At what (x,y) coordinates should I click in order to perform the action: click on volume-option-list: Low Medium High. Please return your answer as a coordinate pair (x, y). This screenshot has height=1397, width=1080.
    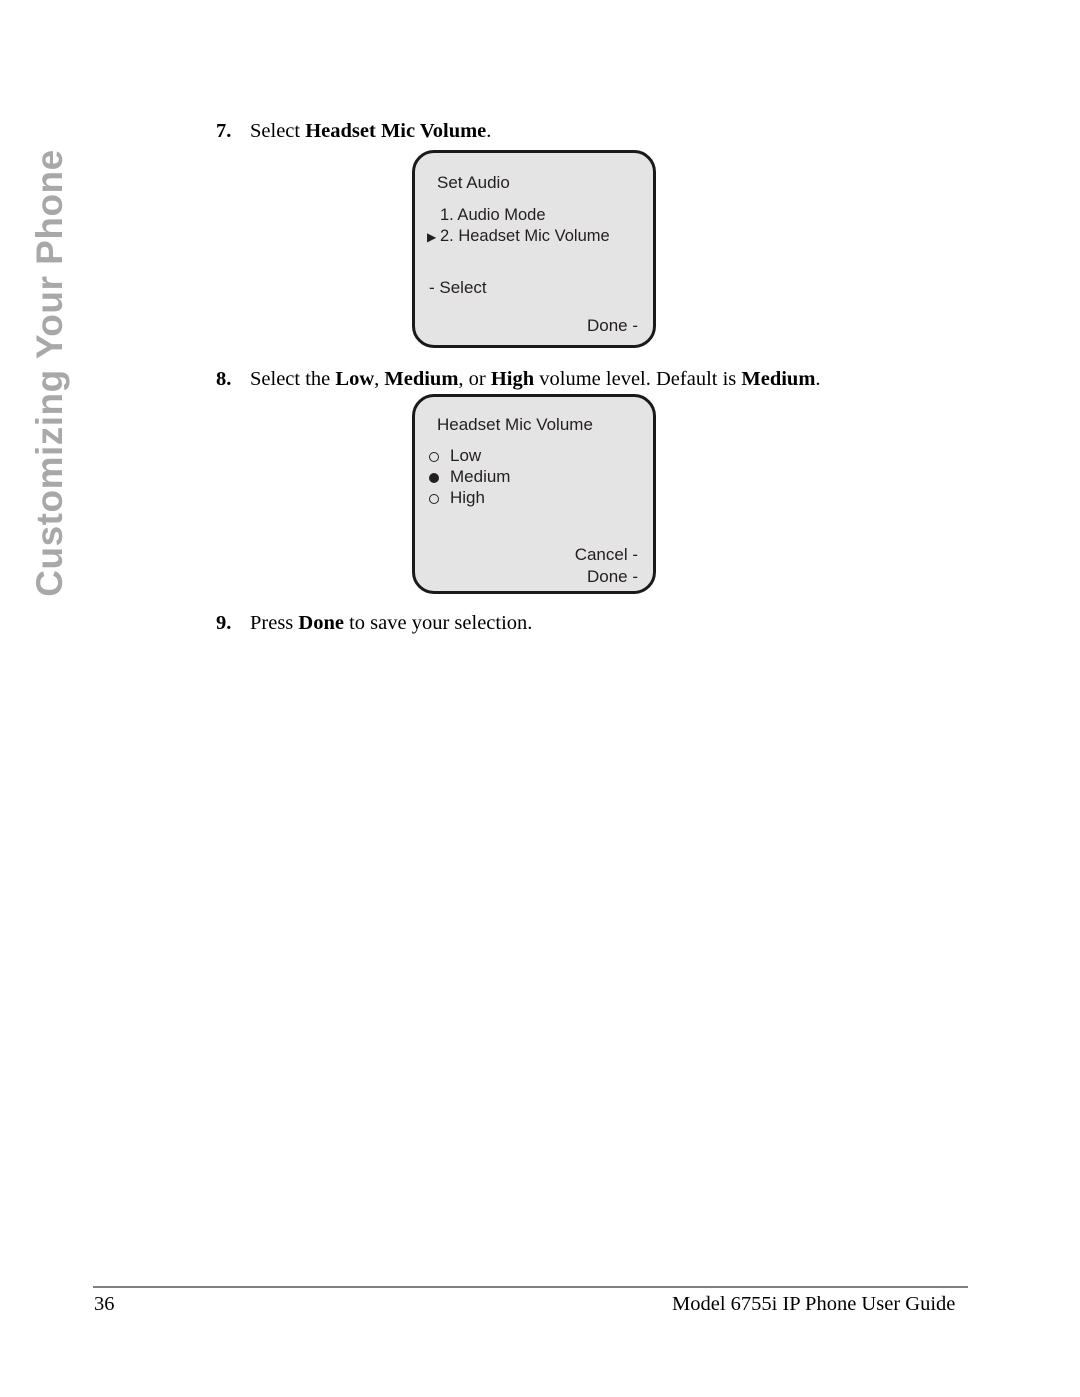
    Looking at the image, I should click on (469, 477).